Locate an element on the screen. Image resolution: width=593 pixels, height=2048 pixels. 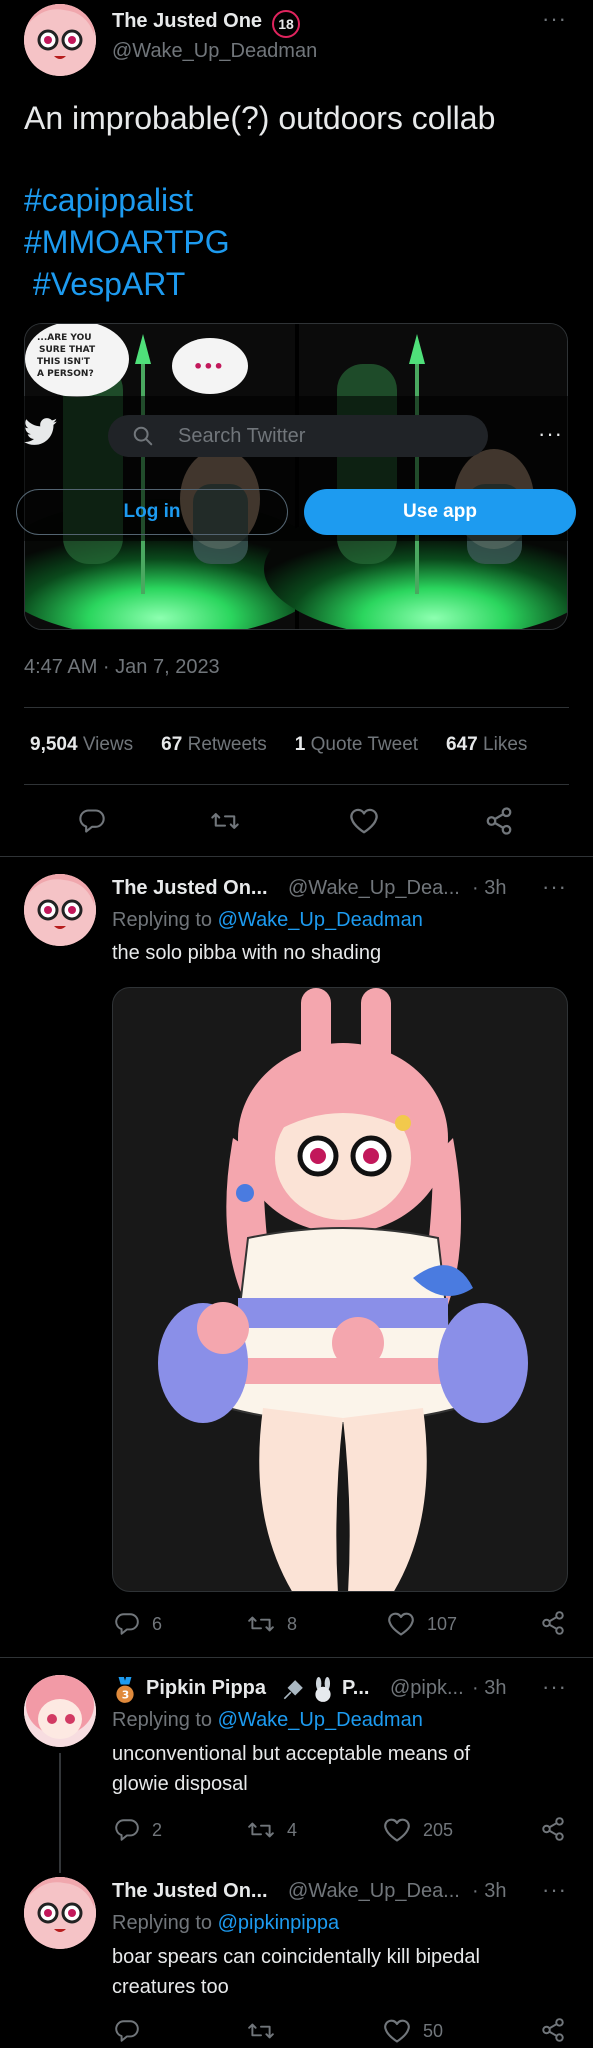
search-box: Search Twitter is located at coordinates (298, 436).